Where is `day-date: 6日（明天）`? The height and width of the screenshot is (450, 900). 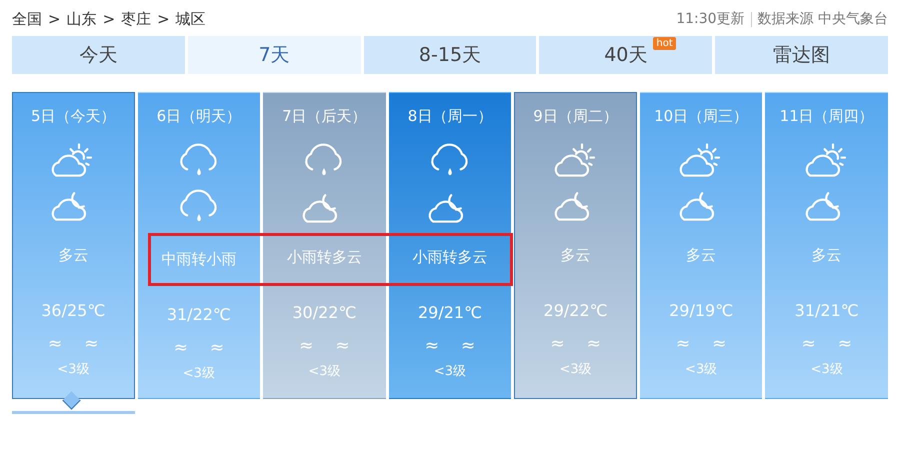 day-date: 6日（明天） is located at coordinates (199, 116).